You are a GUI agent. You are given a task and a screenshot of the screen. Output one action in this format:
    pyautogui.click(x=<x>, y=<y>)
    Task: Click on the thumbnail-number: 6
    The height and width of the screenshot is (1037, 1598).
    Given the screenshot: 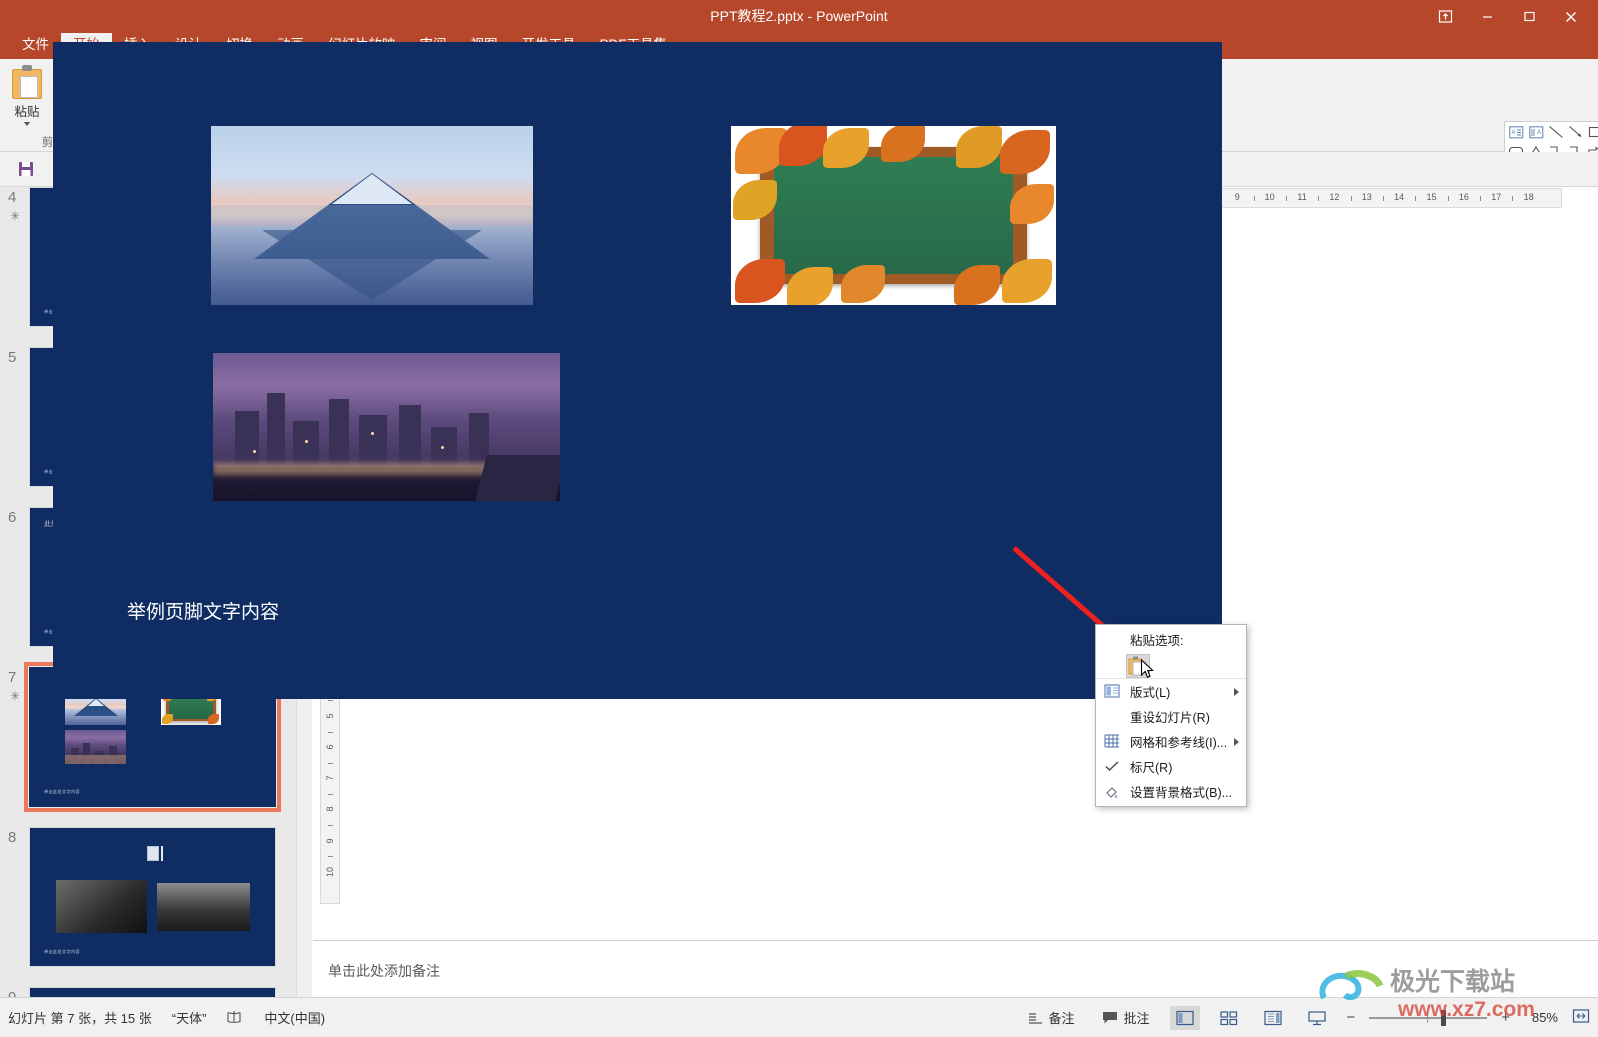 What is the action you would take?
    pyautogui.click(x=12, y=517)
    